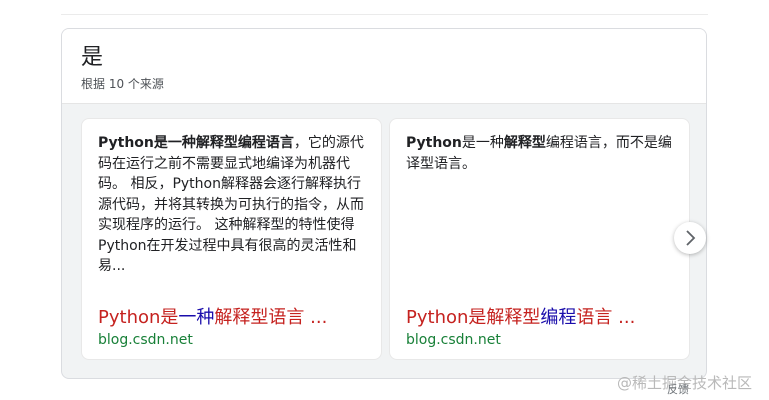  I want to click on source-title-part: 编程, so click(558, 317).